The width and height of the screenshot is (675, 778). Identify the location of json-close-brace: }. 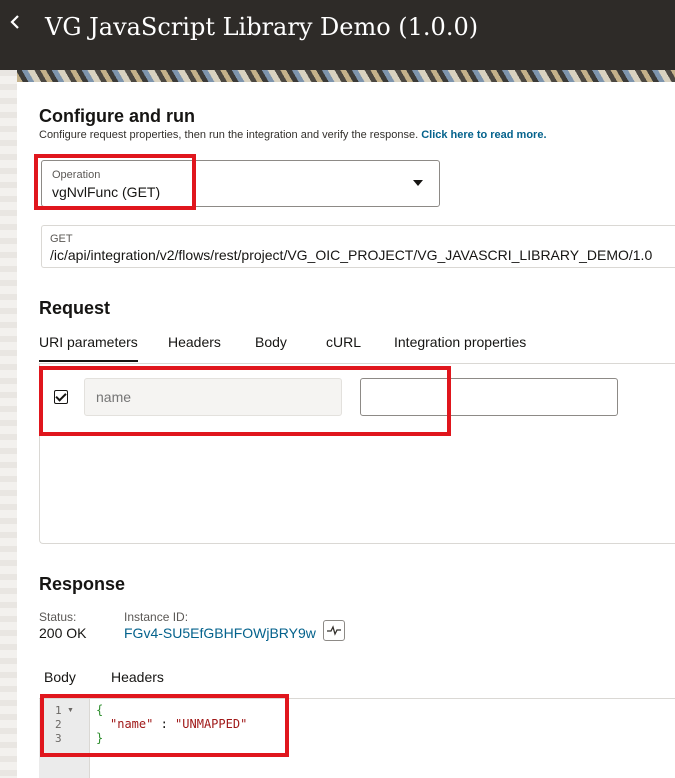
(100, 738).